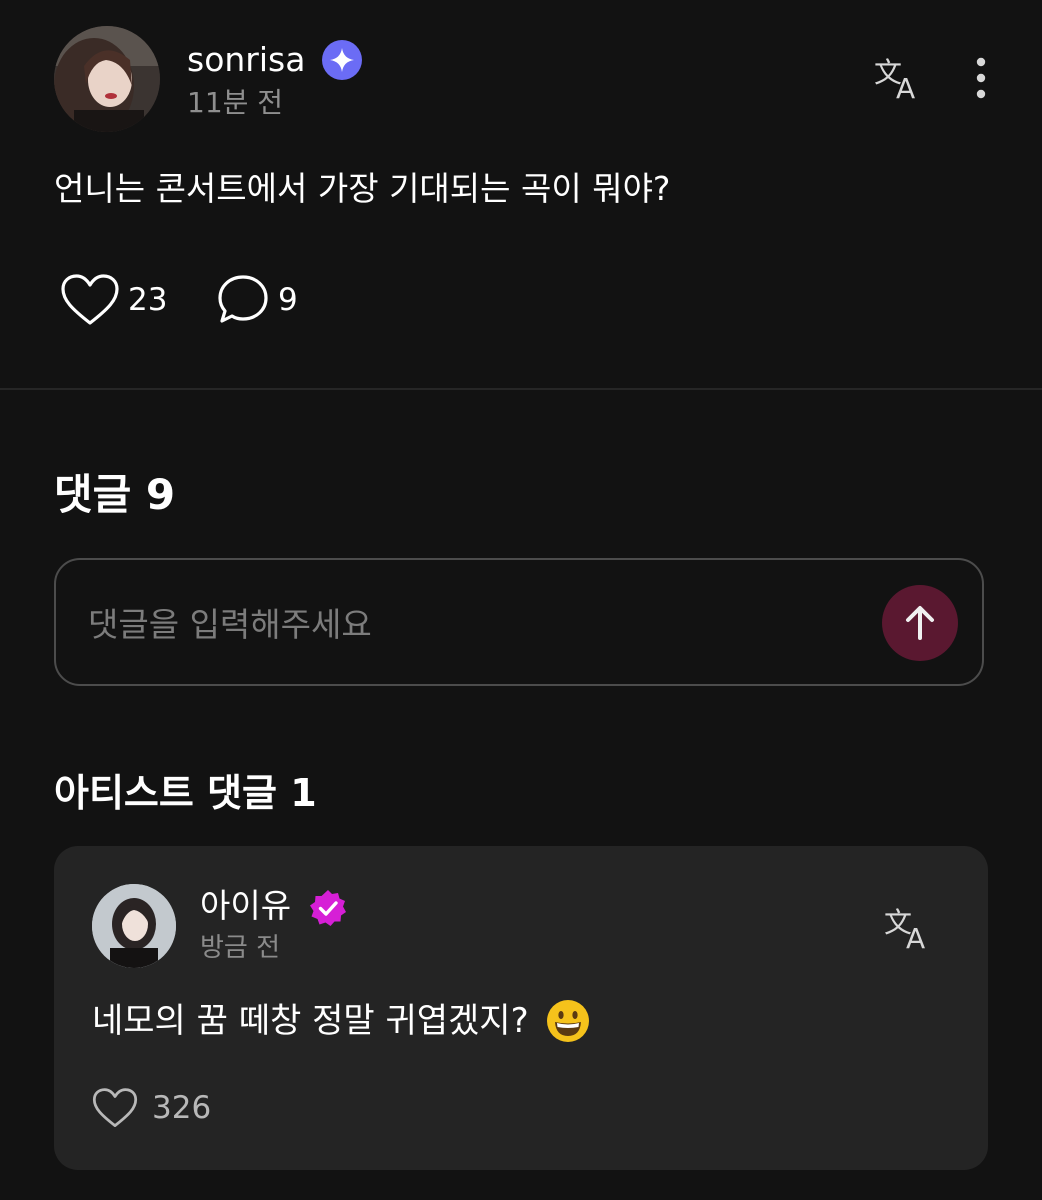  Describe the element at coordinates (148, 300) in the screenshot. I see `like-count: 23` at that location.